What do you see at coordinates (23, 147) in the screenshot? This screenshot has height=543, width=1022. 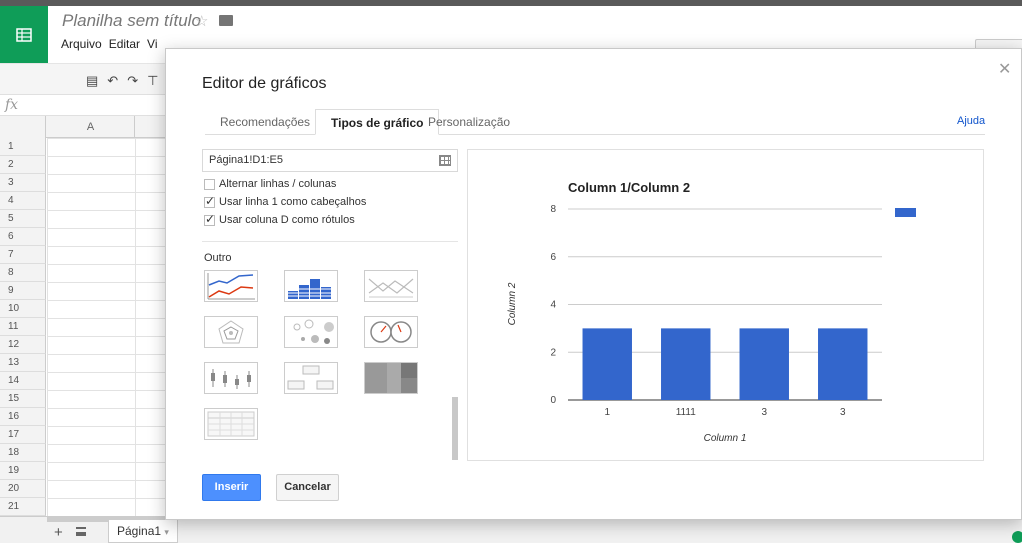 I see `row-header: 1` at bounding box center [23, 147].